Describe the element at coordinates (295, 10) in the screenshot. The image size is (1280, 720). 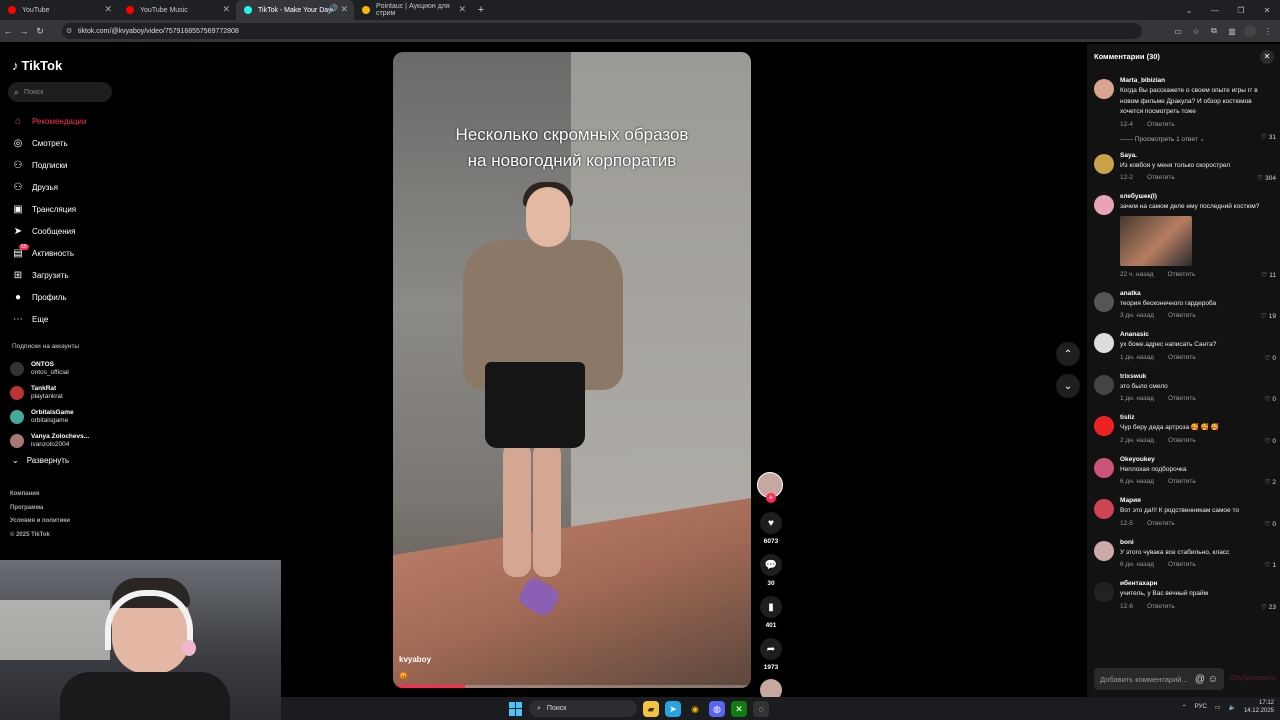
I see `tab-tiktok: TikTok - Make Your Day 🔊 ✕` at that location.